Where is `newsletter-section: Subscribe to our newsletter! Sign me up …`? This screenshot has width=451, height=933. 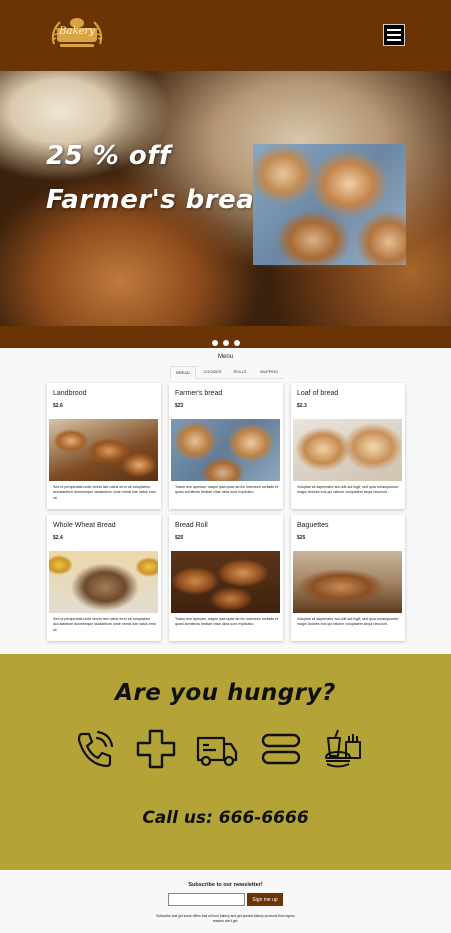
newsletter-section: Subscribe to our newsletter! Sign me up … is located at coordinates (225, 901).